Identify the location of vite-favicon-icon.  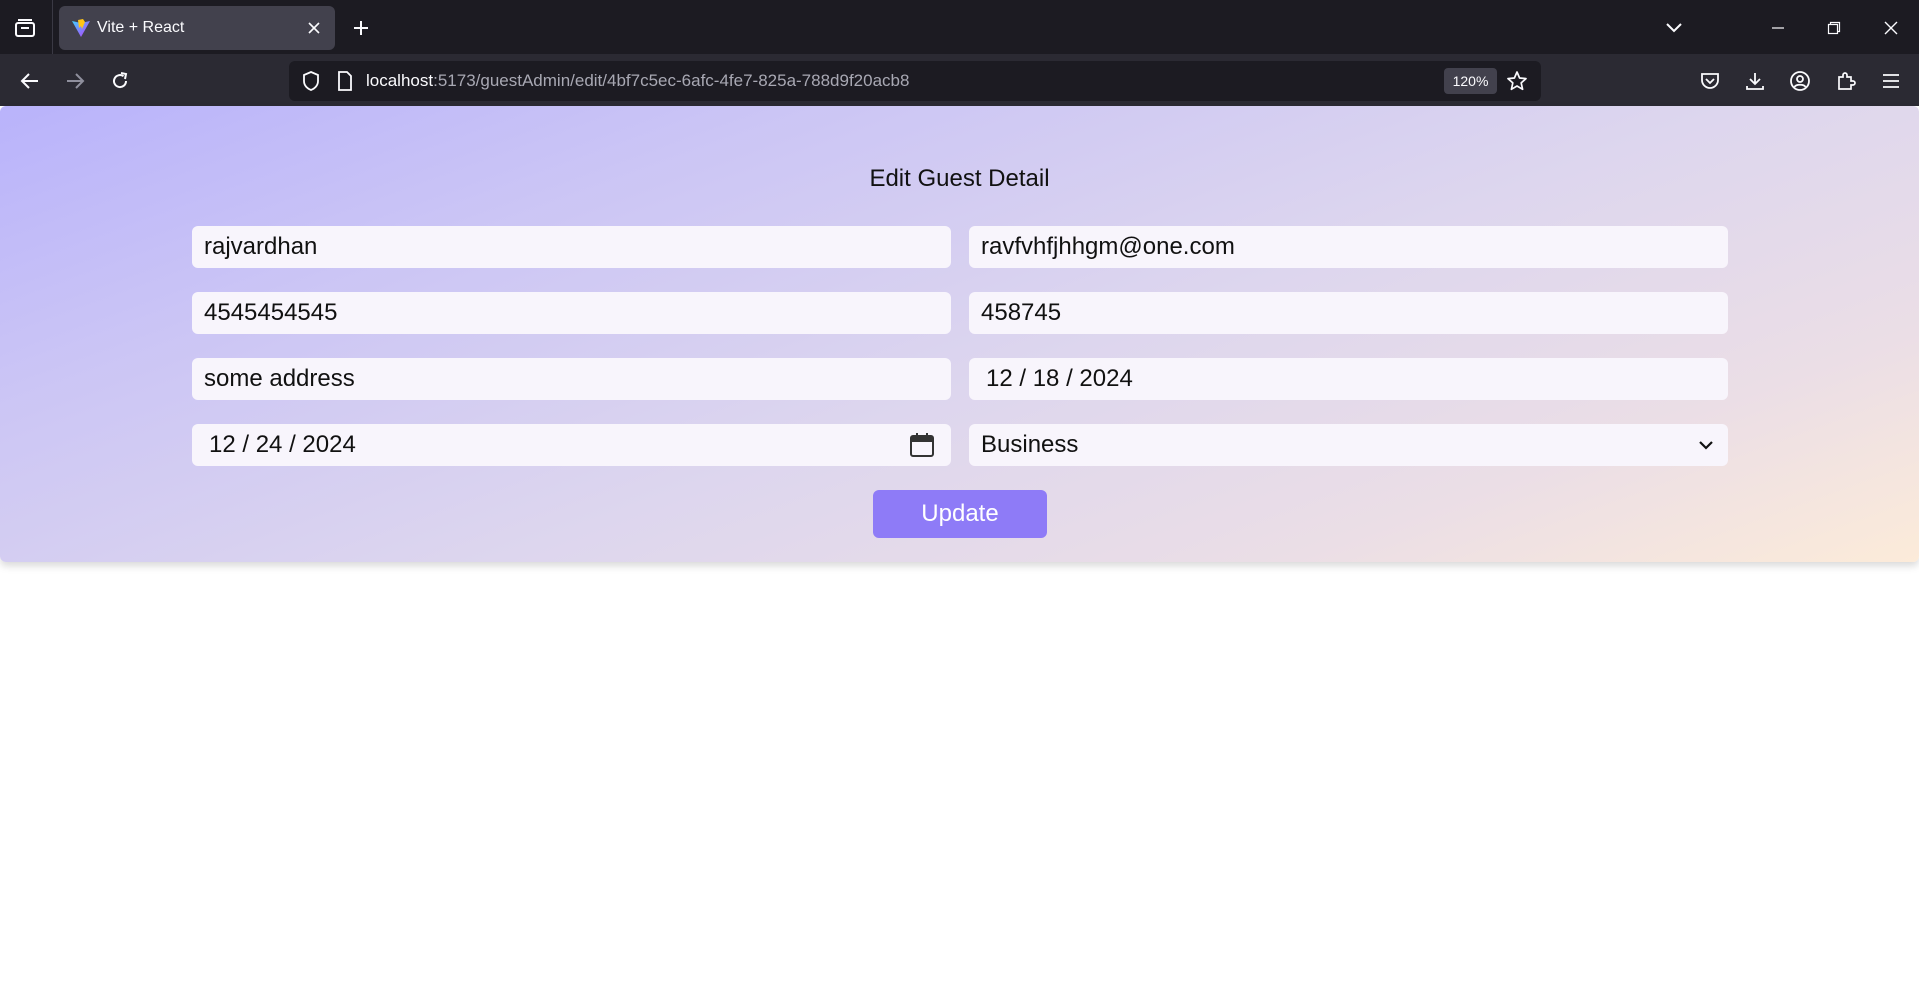
(81, 28).